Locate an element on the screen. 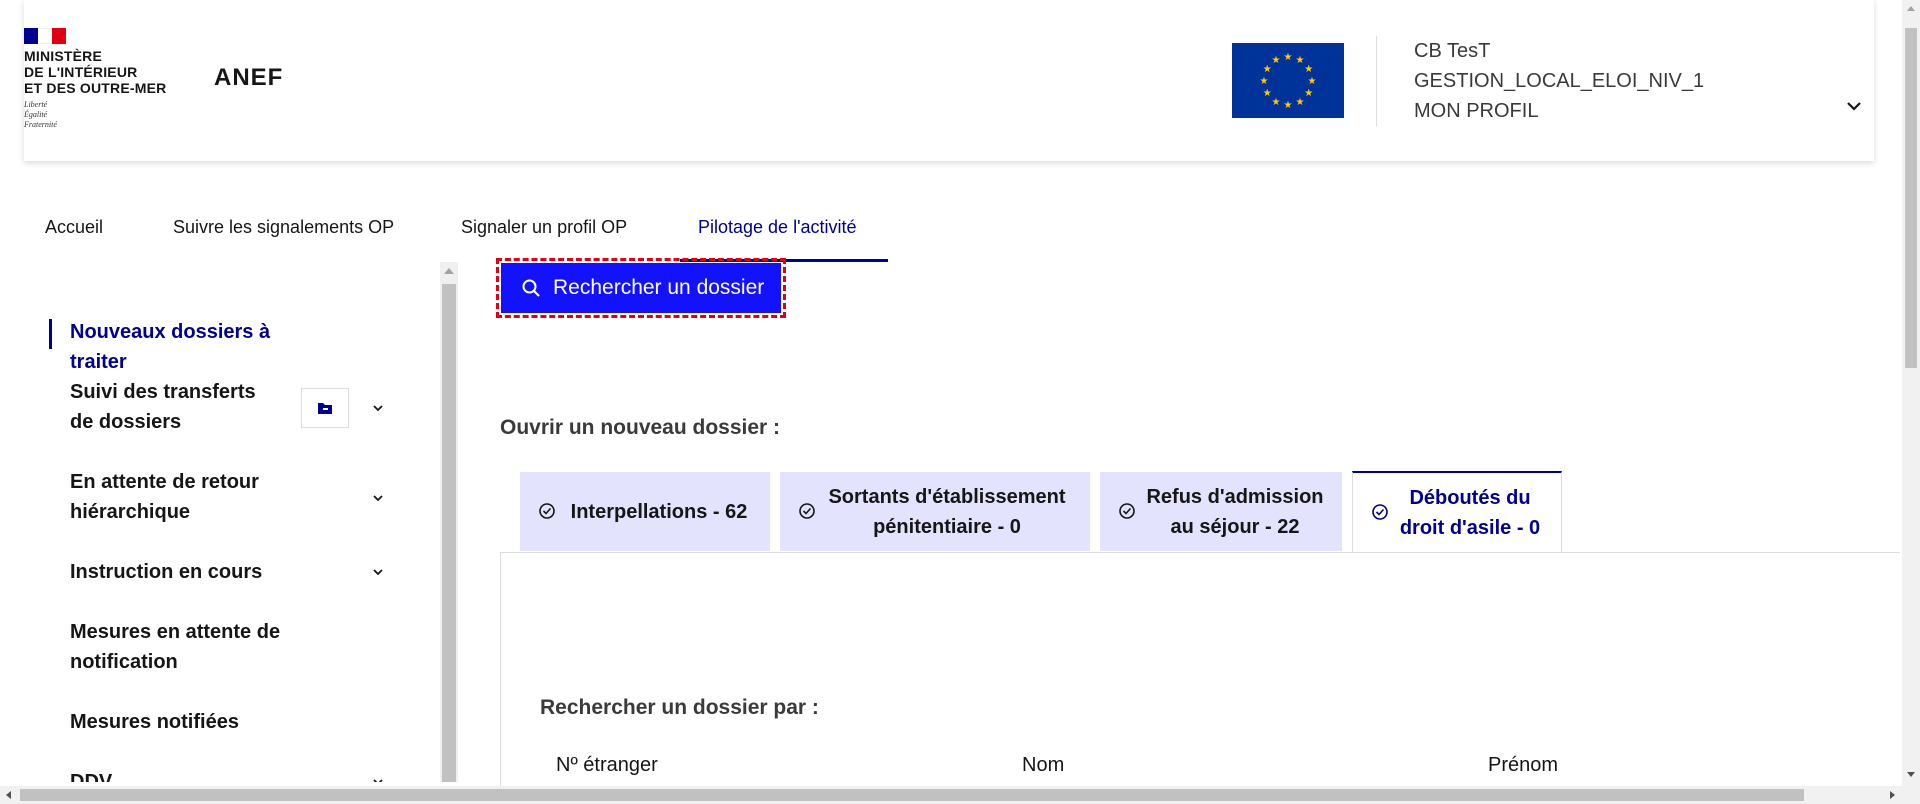  sidebar-scrollbar is located at coordinates (449, 522).